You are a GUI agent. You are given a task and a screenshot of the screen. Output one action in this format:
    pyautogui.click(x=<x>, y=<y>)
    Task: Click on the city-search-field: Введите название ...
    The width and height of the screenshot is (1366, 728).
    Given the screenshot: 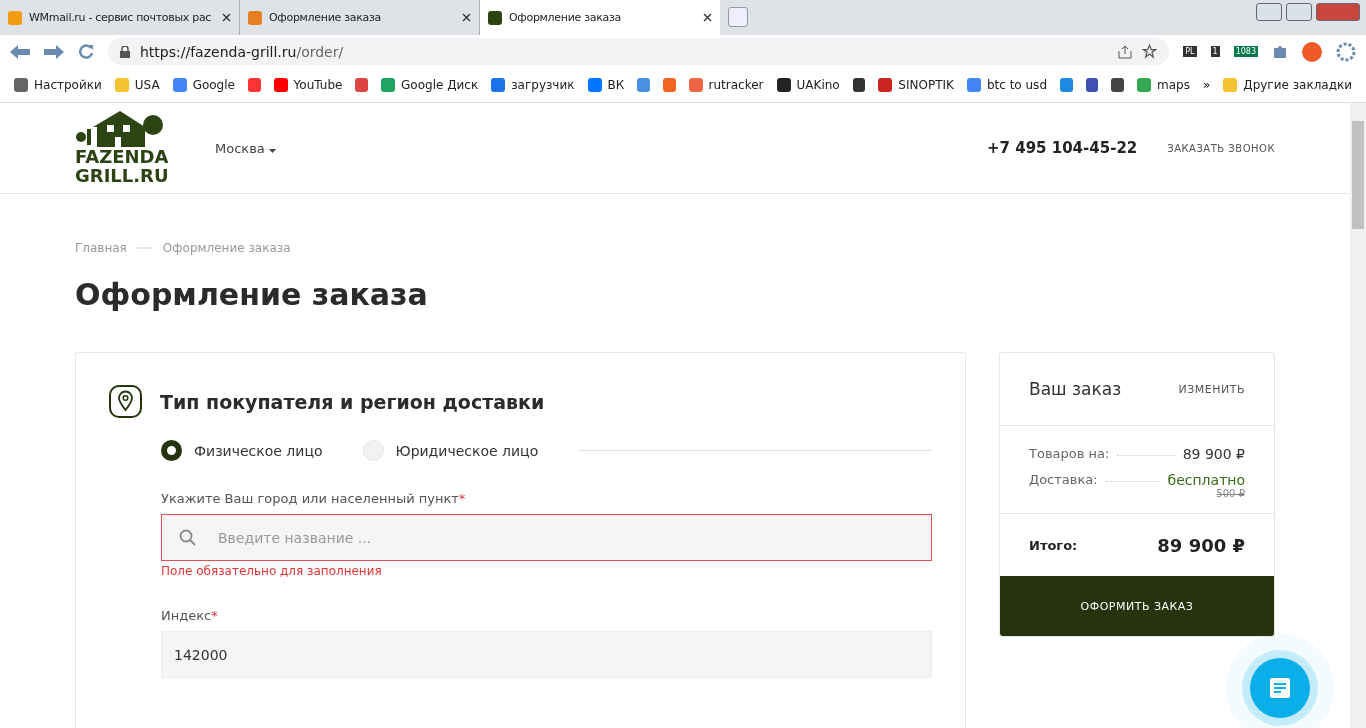 What is the action you would take?
    pyautogui.click(x=546, y=537)
    